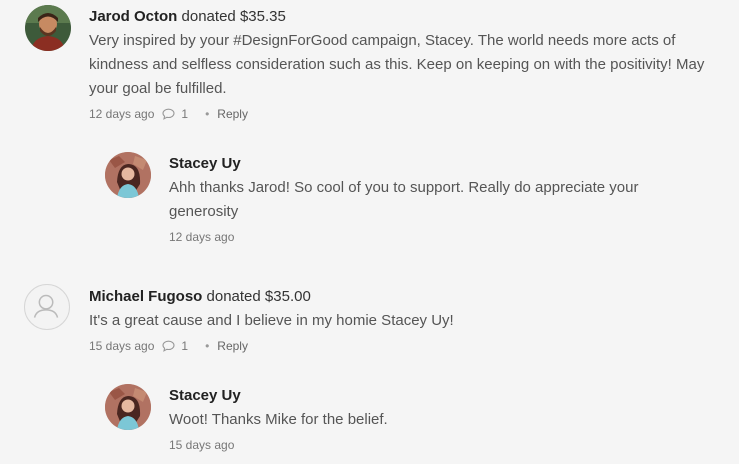 The width and height of the screenshot is (739, 464). Describe the element at coordinates (202, 445) in the screenshot. I see `reply-time: 15 days ago` at that location.